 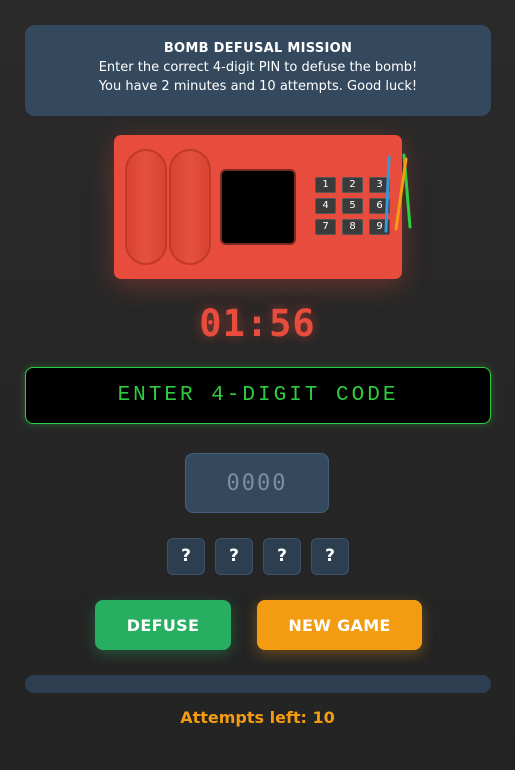 I want to click on digit-slot-4: ?, so click(x=330, y=556).